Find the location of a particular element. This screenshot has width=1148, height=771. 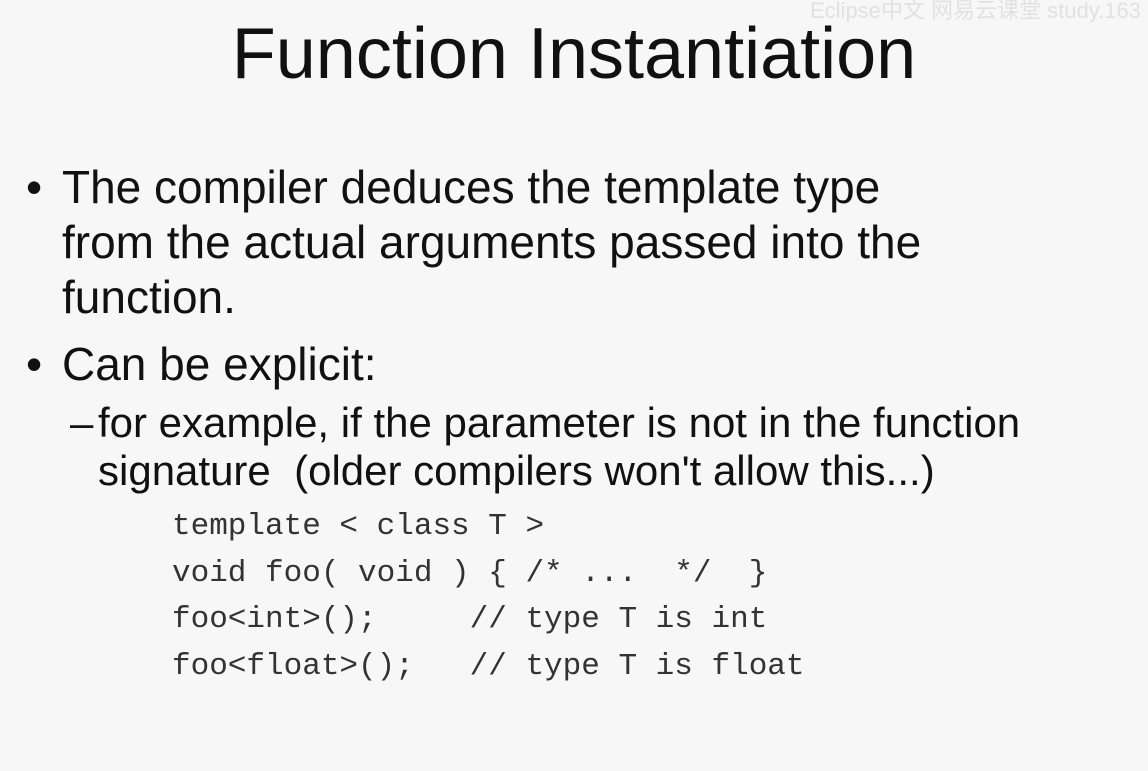

bullet-item-2: • Can be explicit: is located at coordinates (576, 367).